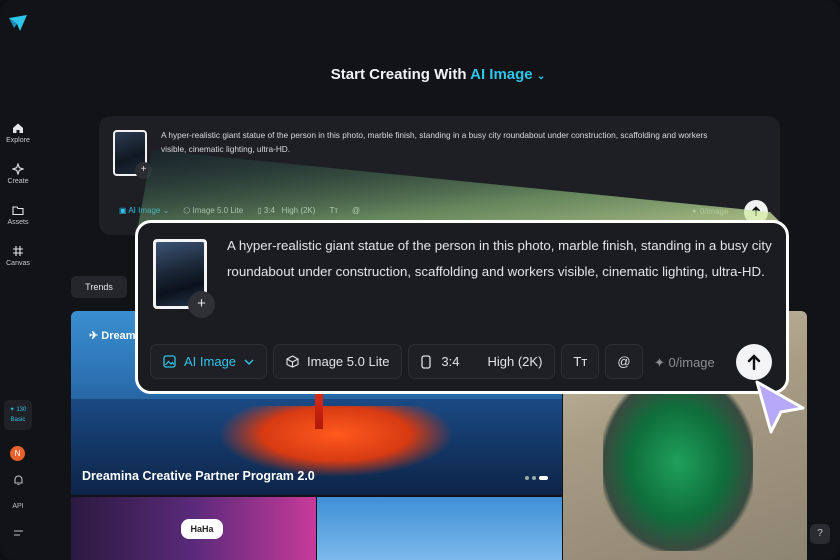 Image resolution: width=840 pixels, height=560 pixels. What do you see at coordinates (18, 23) in the screenshot?
I see `dreamina-logo-icon` at bounding box center [18, 23].